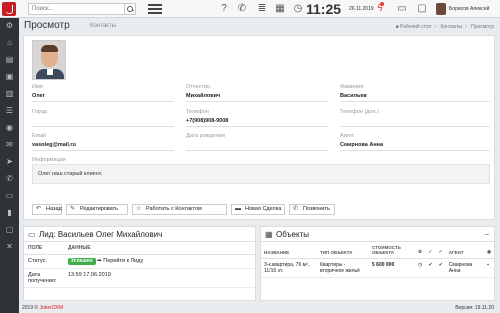  What do you see at coordinates (82, 261) in the screenshot?
I see `status-badge: Успешно` at bounding box center [82, 261].